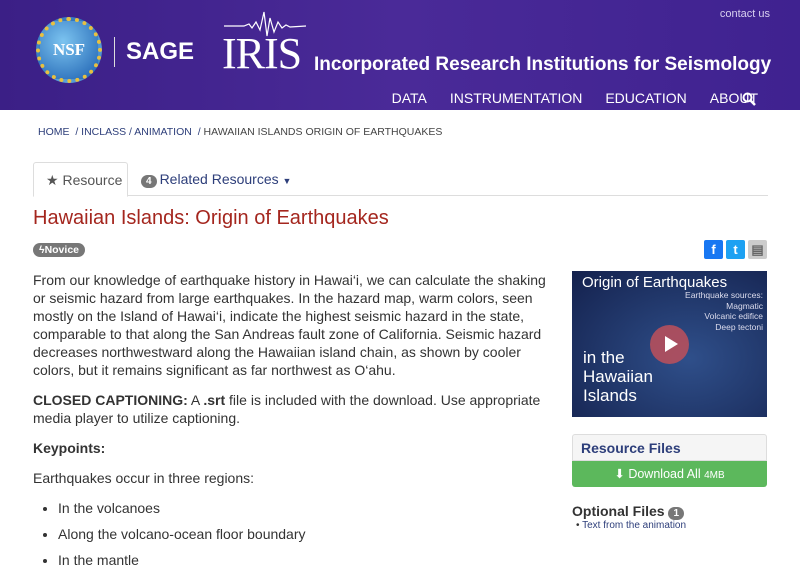  I want to click on nav-education: EDUCATION, so click(645, 98).